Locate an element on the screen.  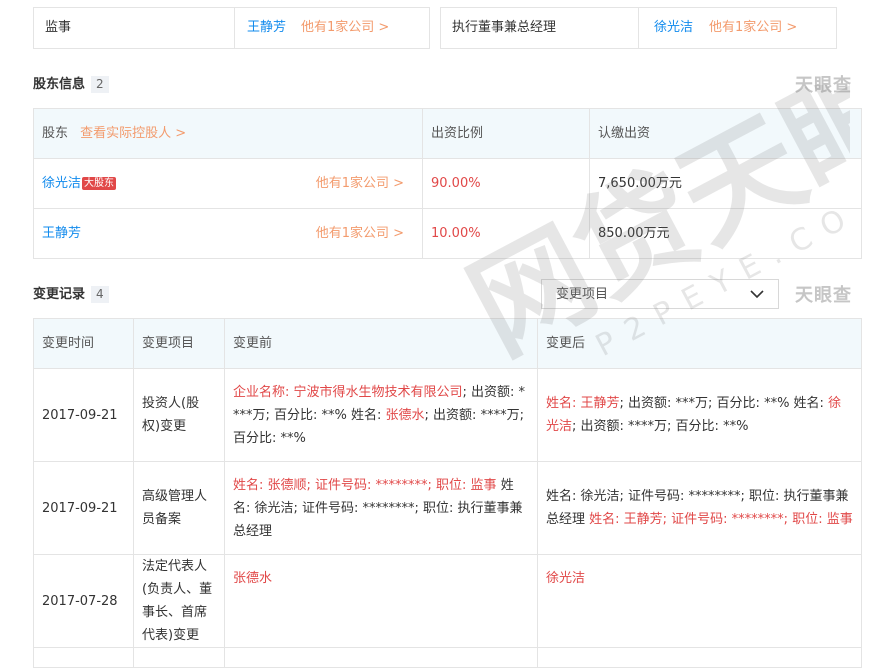
table-row: 王静芳 他有1家公司 > 10.00% 850.00万元 is located at coordinates (447, 233).